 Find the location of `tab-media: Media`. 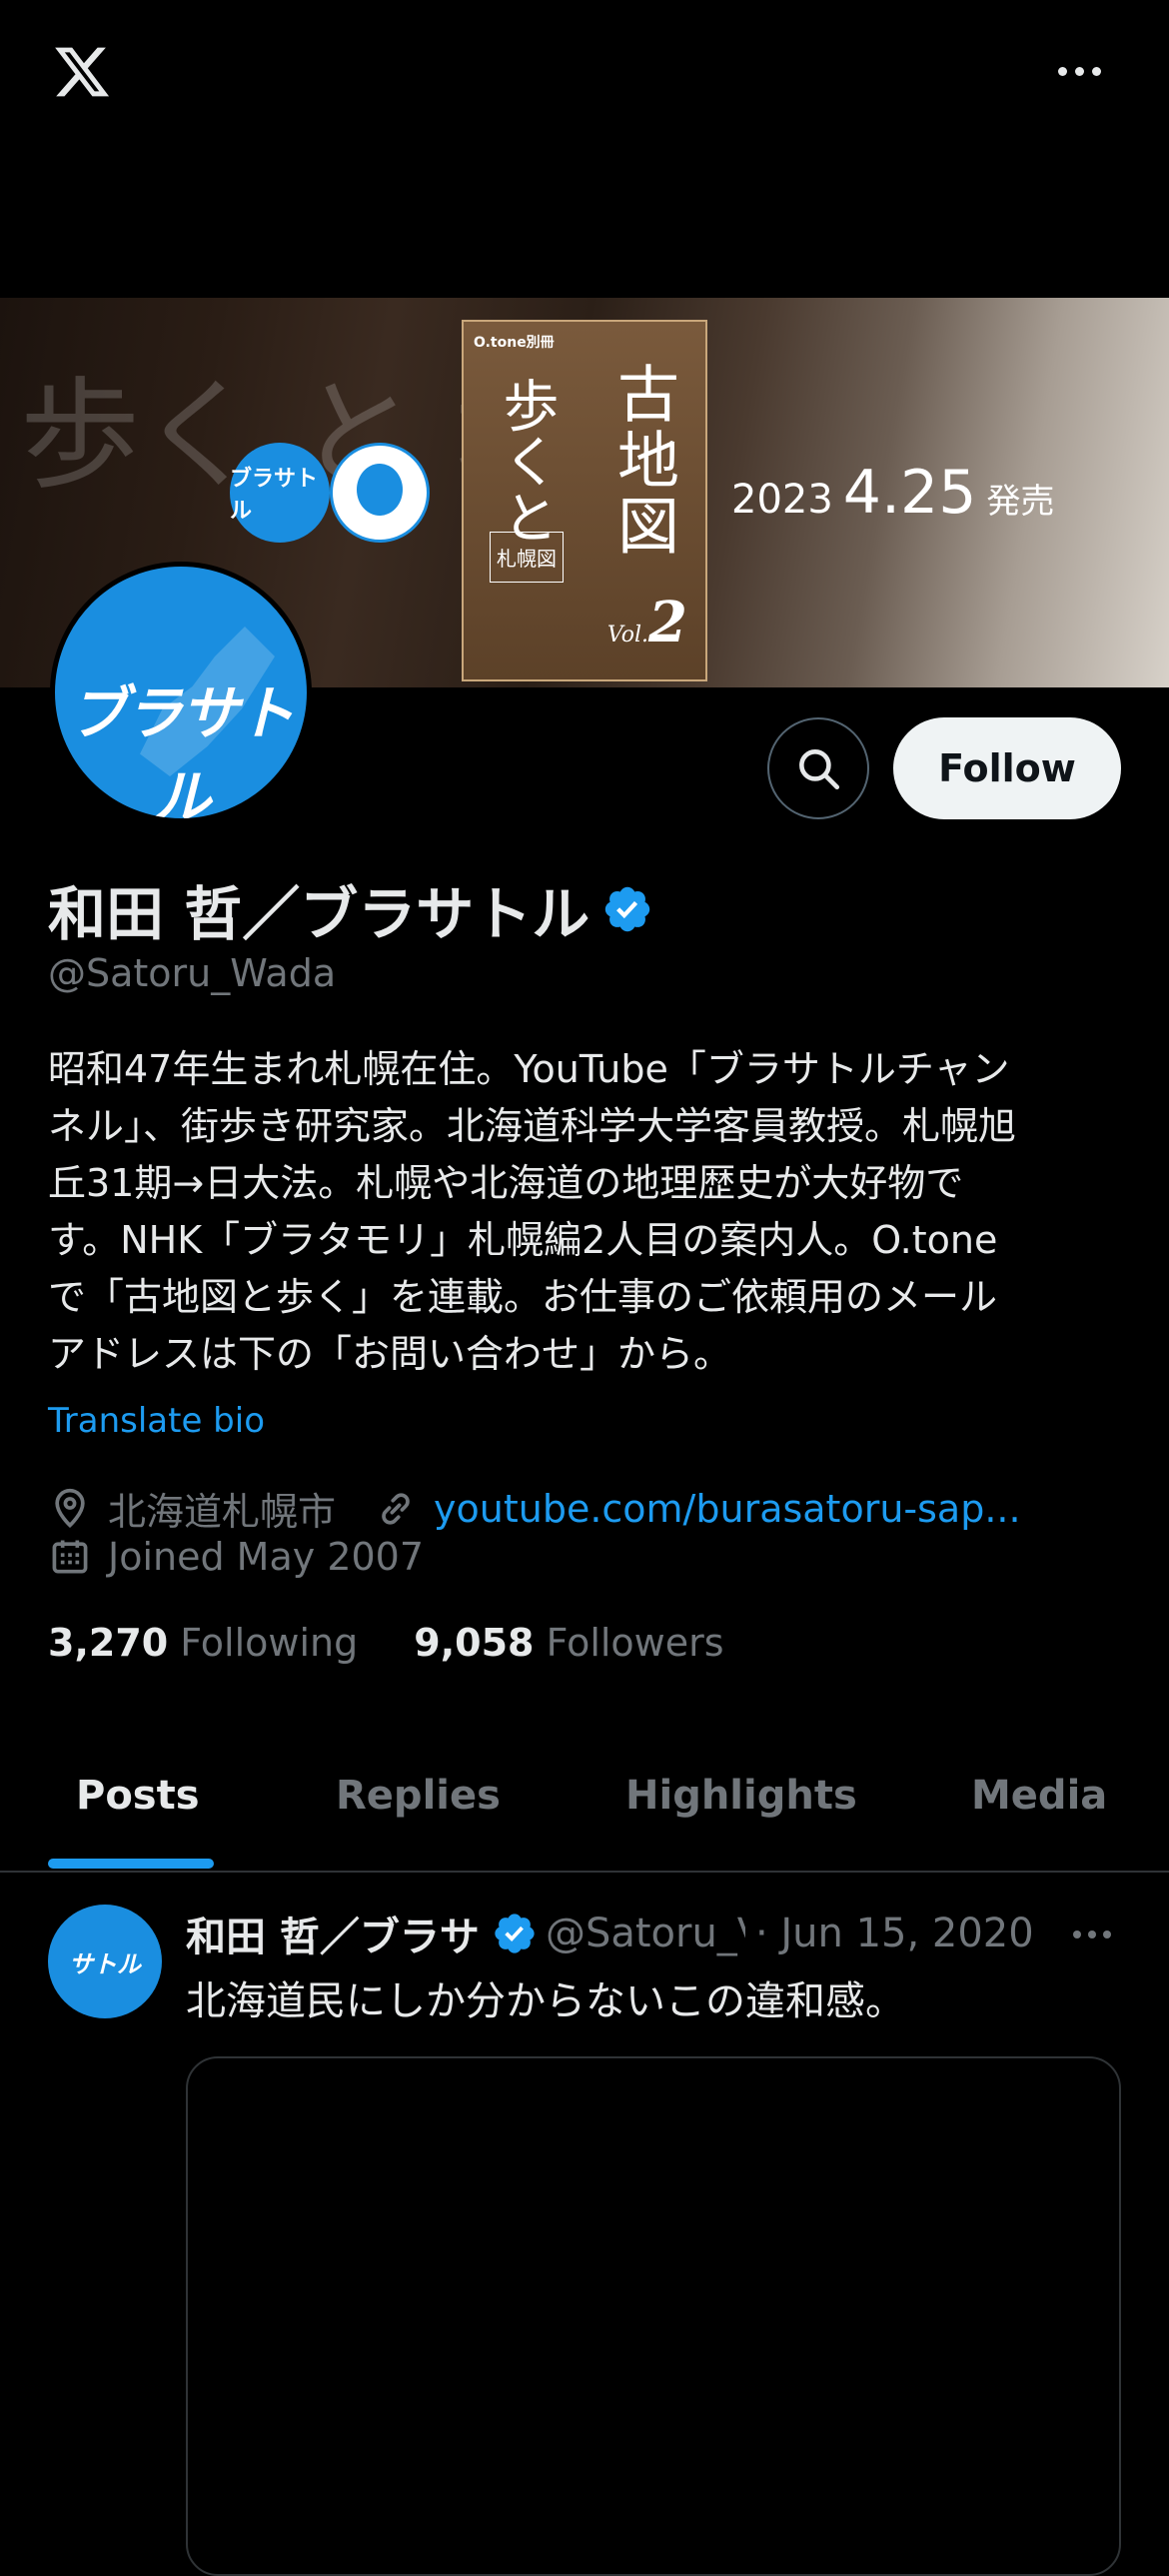

tab-media: Media is located at coordinates (1039, 1796).